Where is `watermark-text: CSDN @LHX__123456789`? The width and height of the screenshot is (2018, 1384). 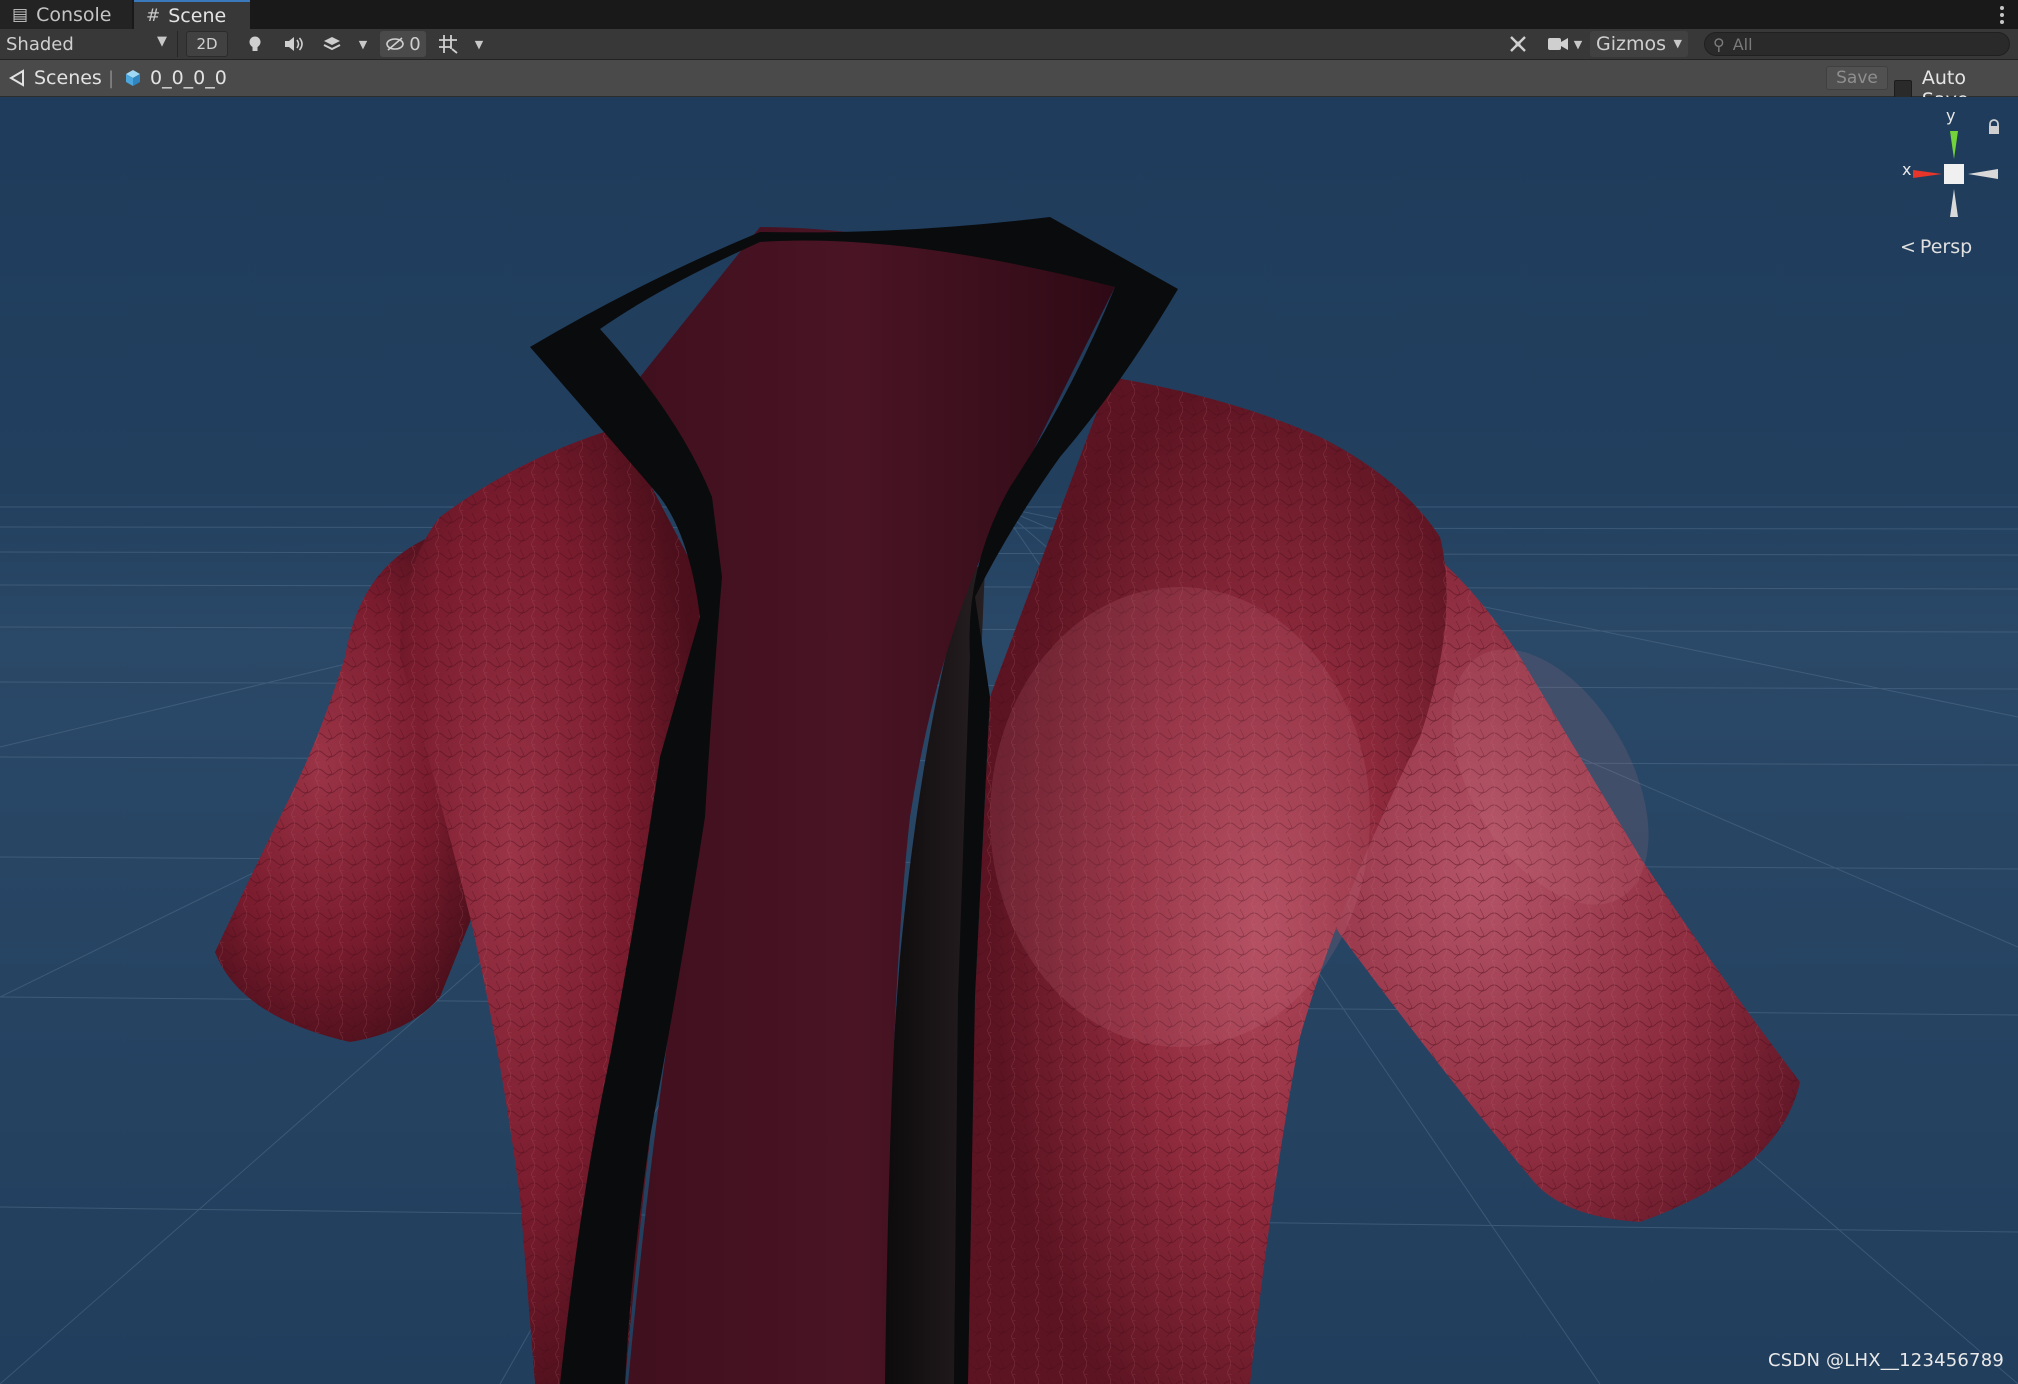 watermark-text: CSDN @LHX__123456789 is located at coordinates (1886, 1360).